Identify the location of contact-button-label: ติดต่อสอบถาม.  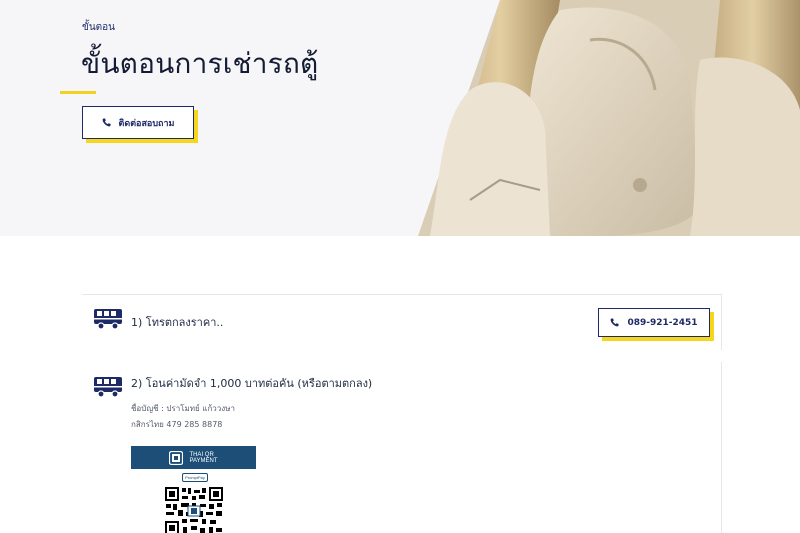
(146, 123).